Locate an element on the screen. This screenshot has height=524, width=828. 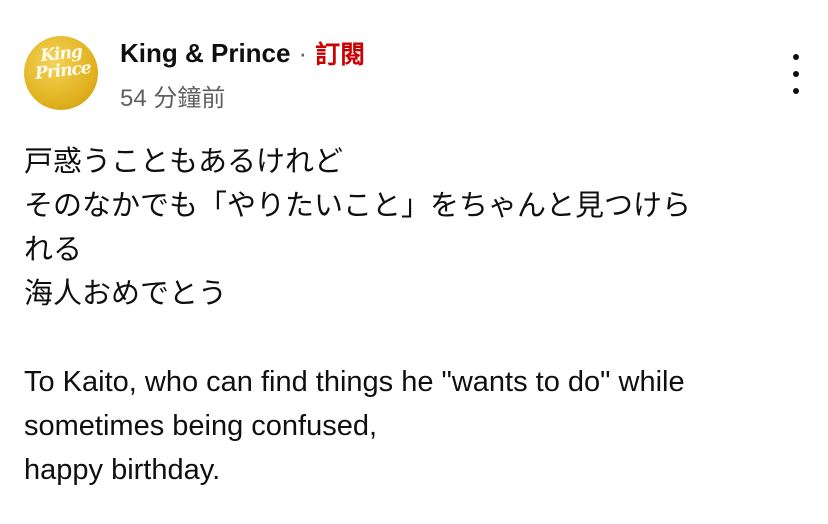
more-vert-icon is located at coordinates (796, 74).